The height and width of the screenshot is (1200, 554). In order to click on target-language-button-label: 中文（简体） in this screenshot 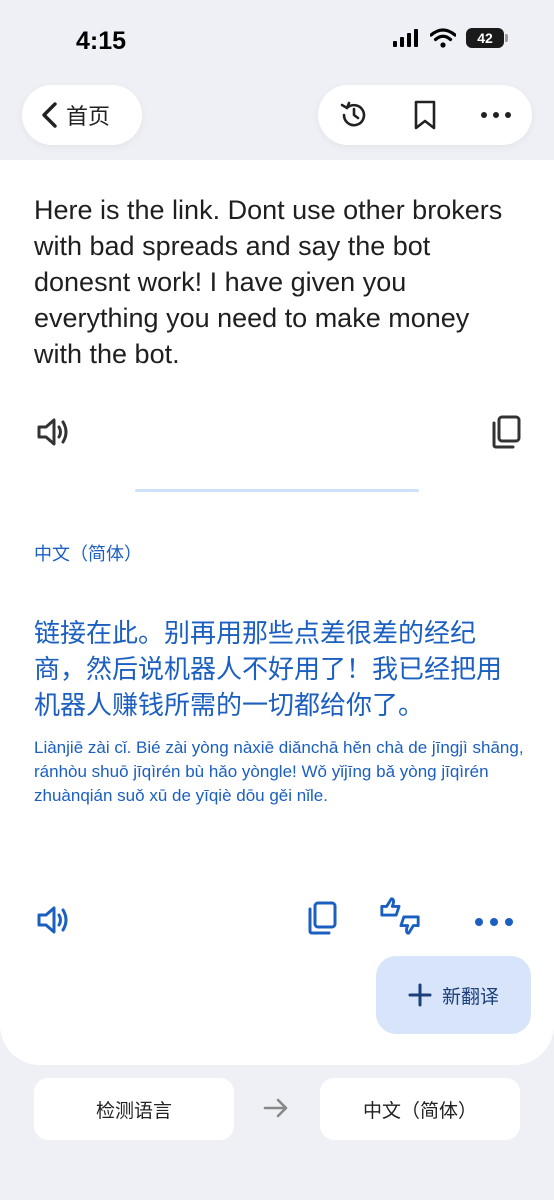, I will do `click(419, 1111)`.